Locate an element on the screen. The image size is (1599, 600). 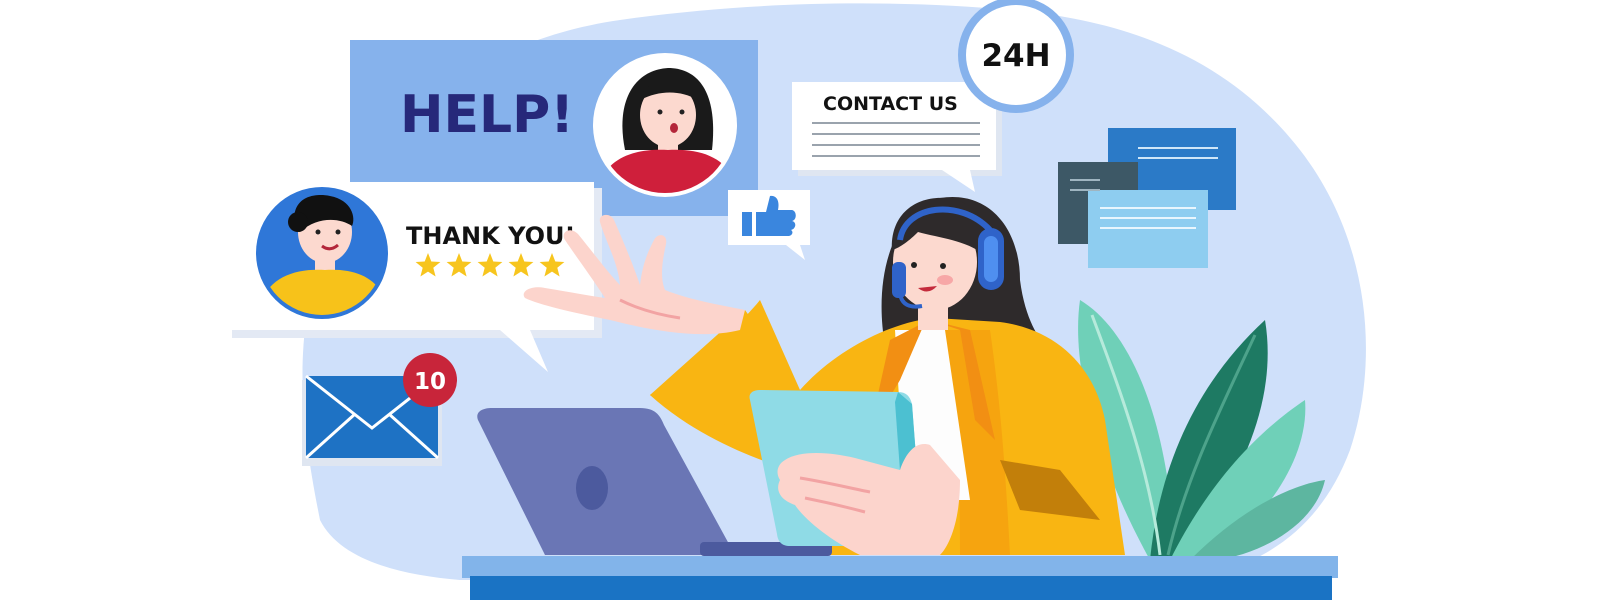
desk-top is located at coordinates (900, 567).